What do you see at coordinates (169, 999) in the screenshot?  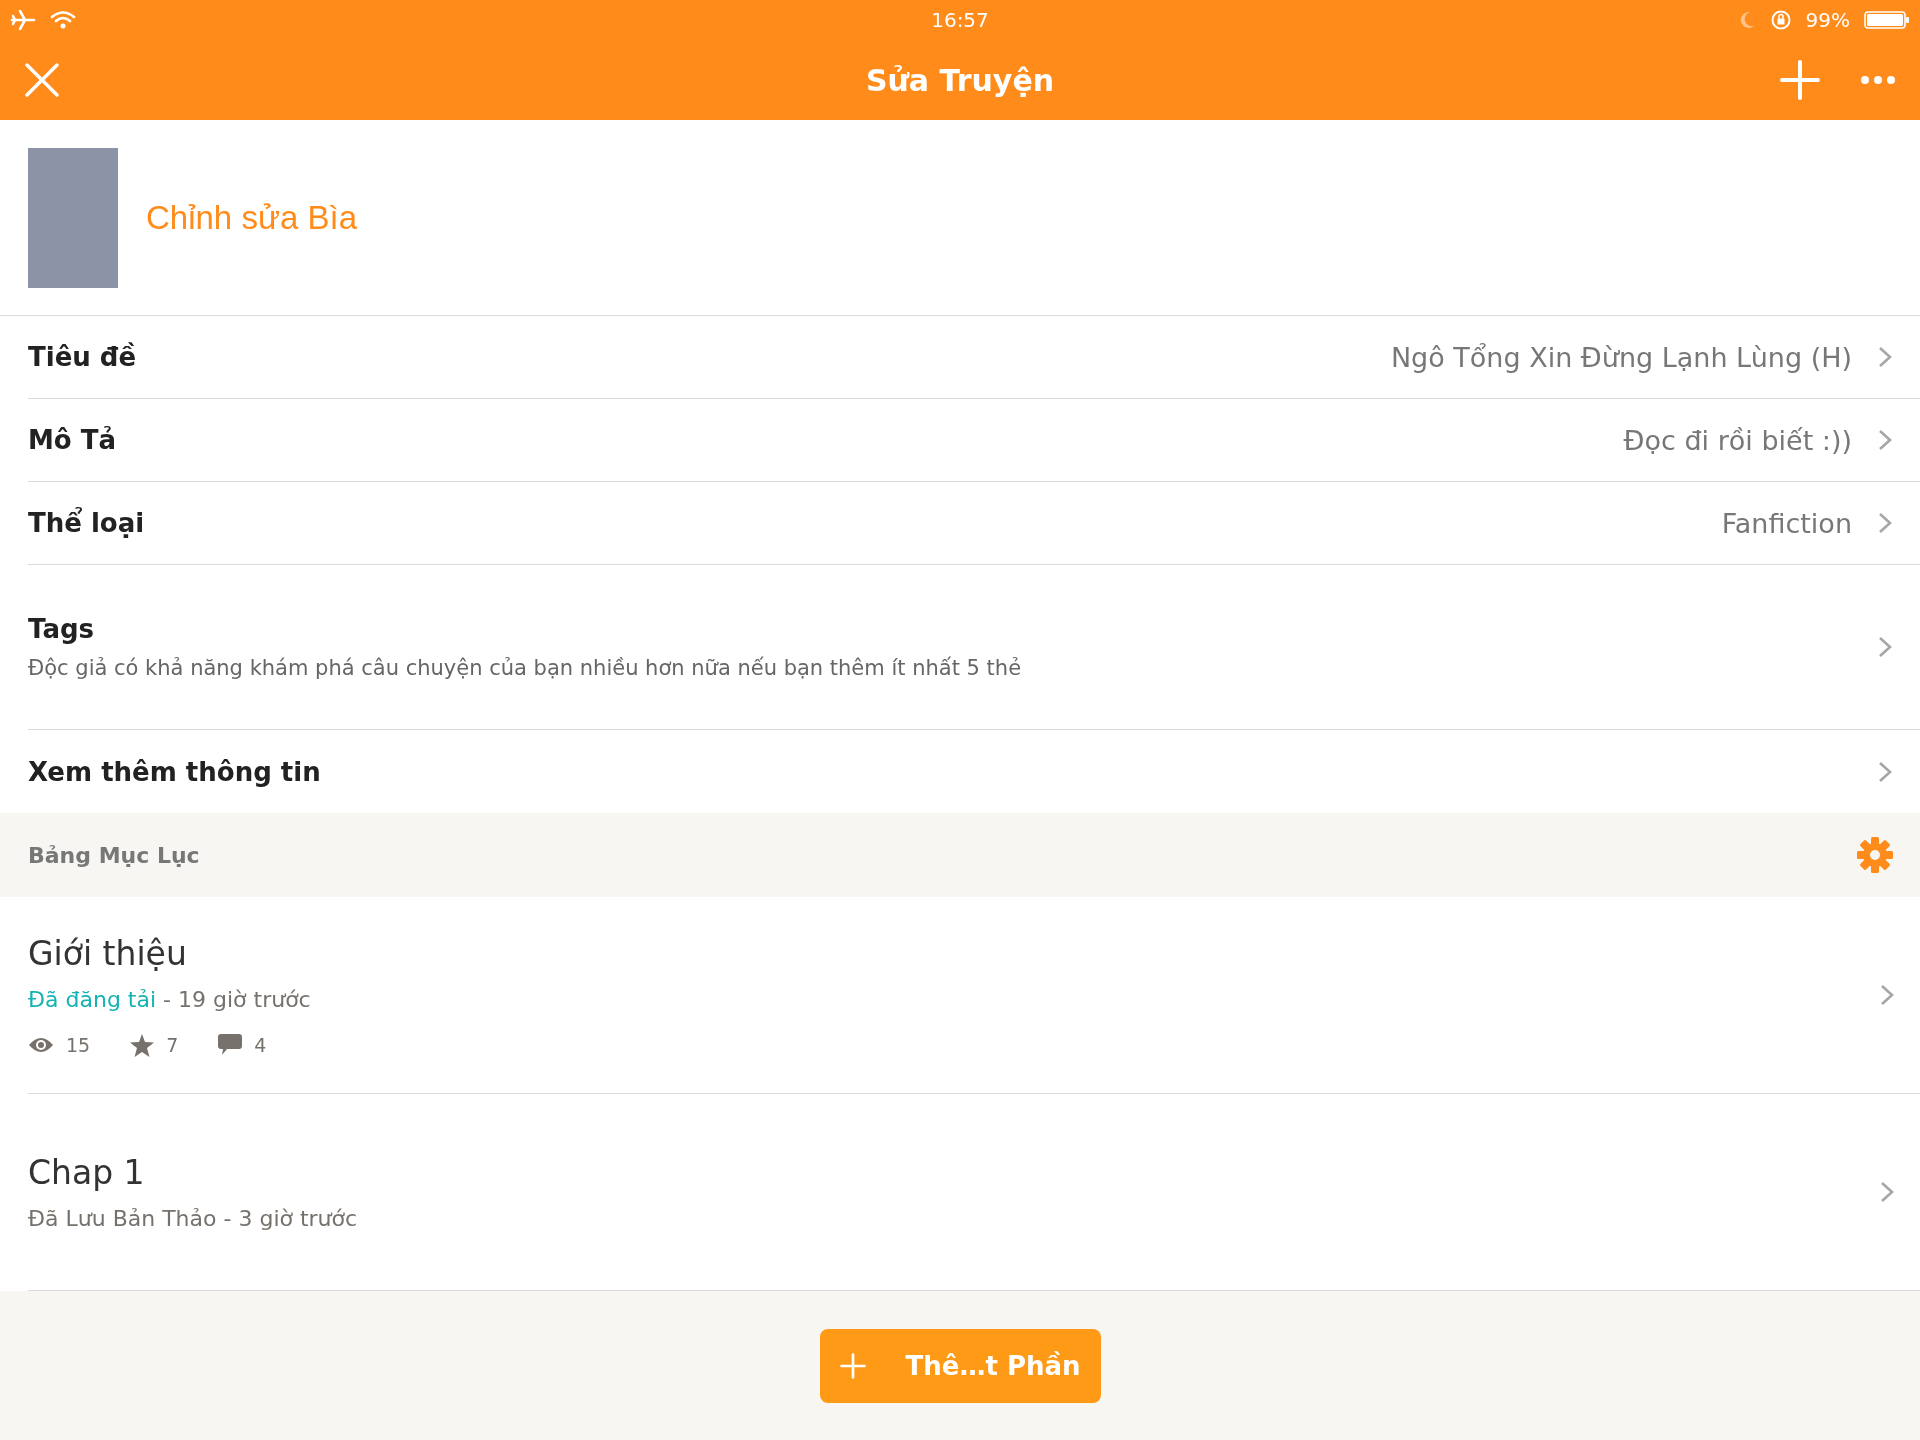 I see `part-status: Đã đăng tải - 19 giờ trước` at bounding box center [169, 999].